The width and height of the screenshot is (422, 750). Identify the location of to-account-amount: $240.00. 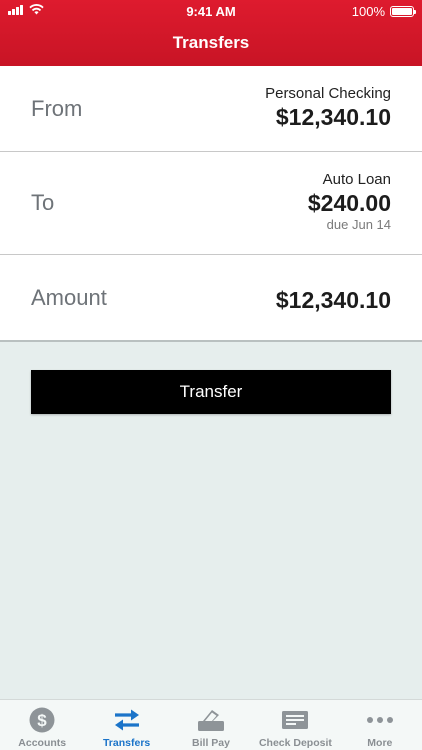
(349, 203).